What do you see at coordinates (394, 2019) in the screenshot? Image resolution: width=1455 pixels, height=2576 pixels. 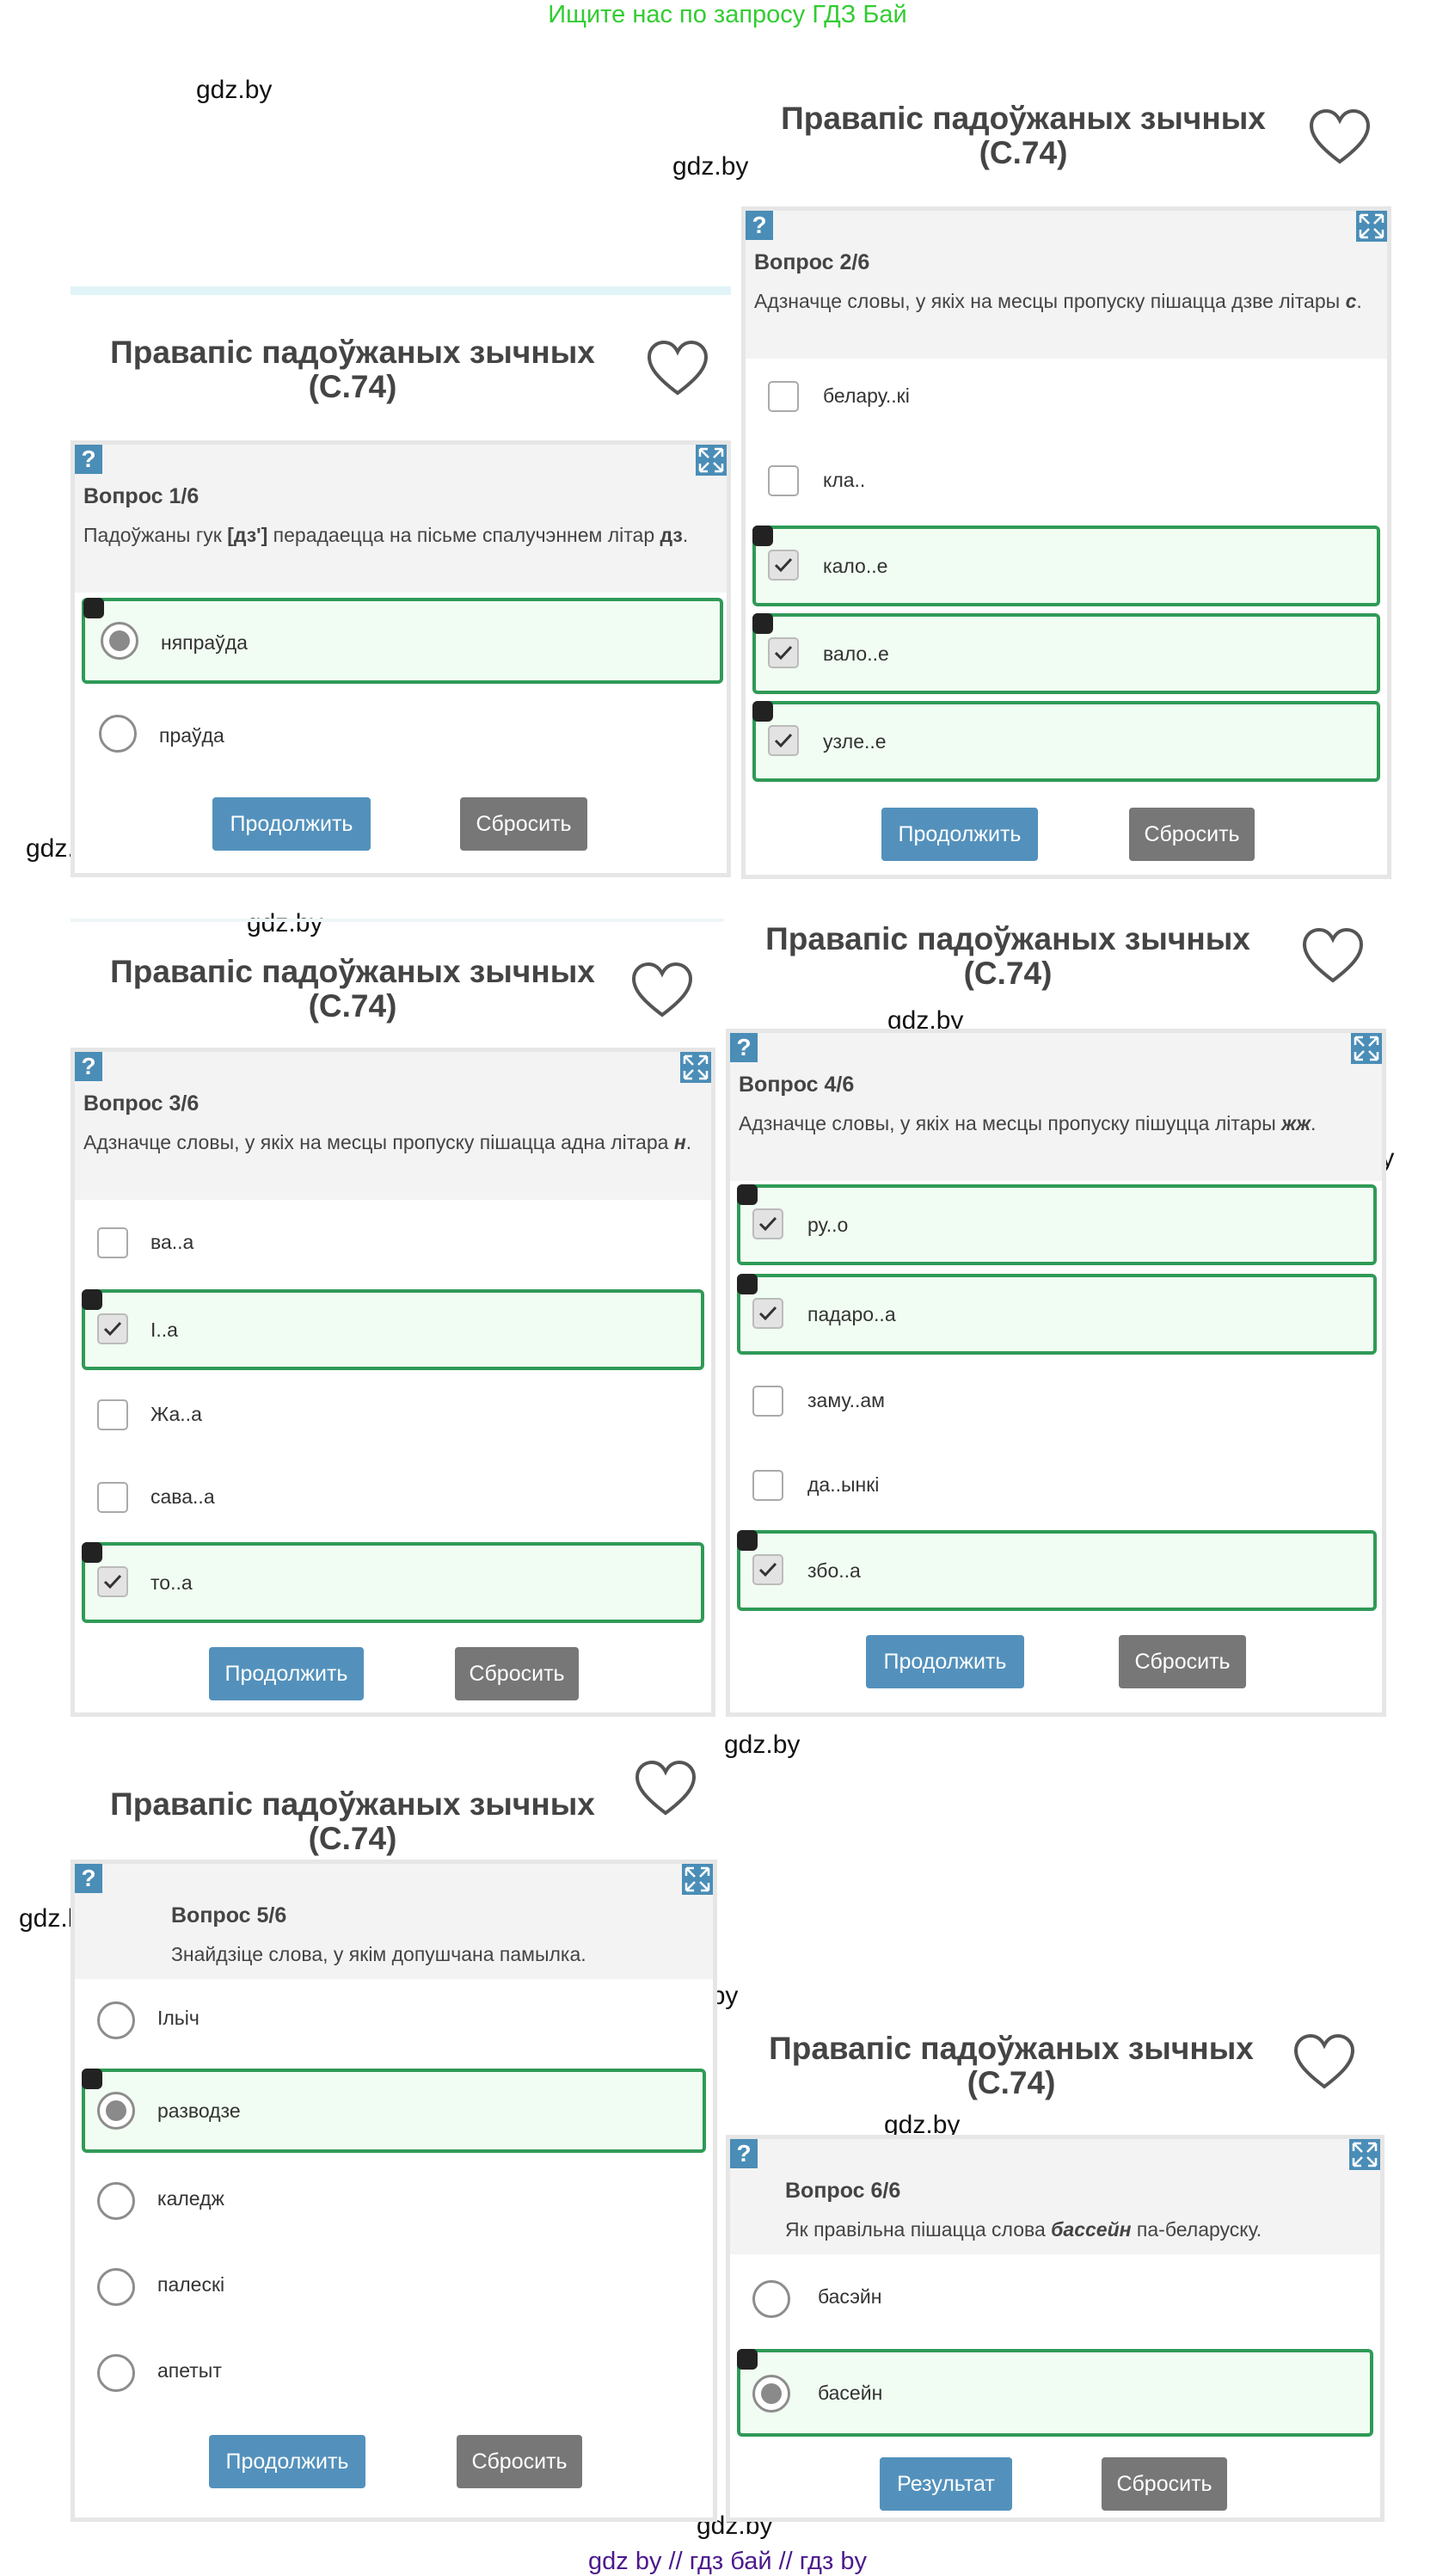 I see `option: Ільіч` at bounding box center [394, 2019].